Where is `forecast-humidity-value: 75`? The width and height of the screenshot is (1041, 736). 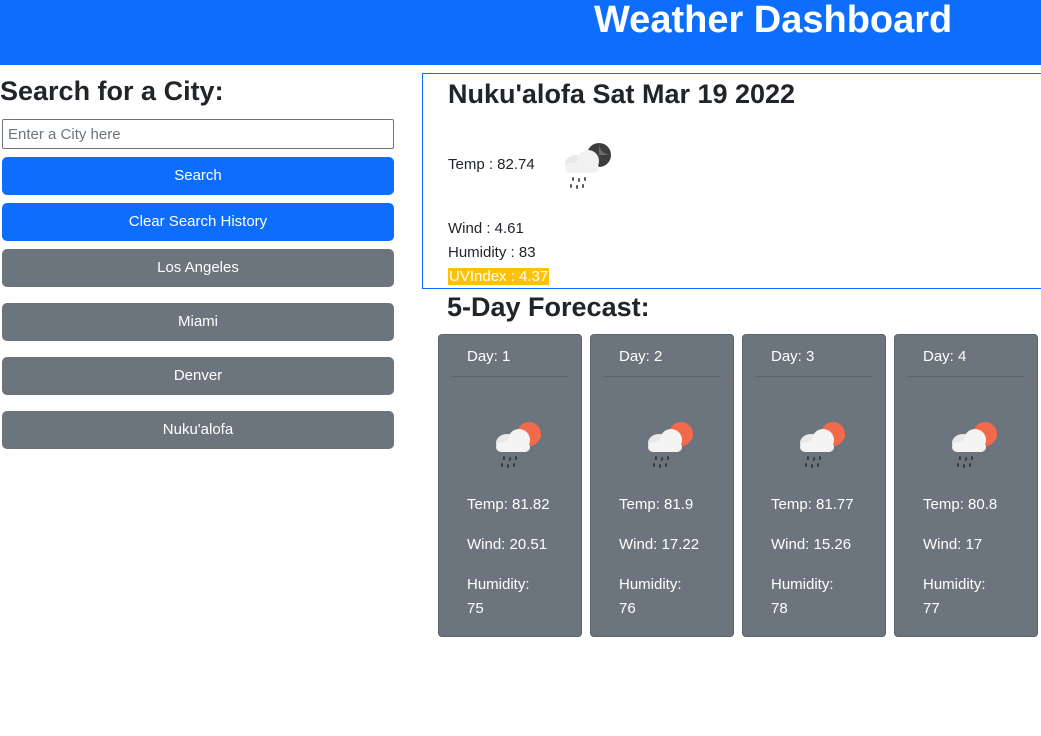 forecast-humidity-value: 75 is located at coordinates (475, 608).